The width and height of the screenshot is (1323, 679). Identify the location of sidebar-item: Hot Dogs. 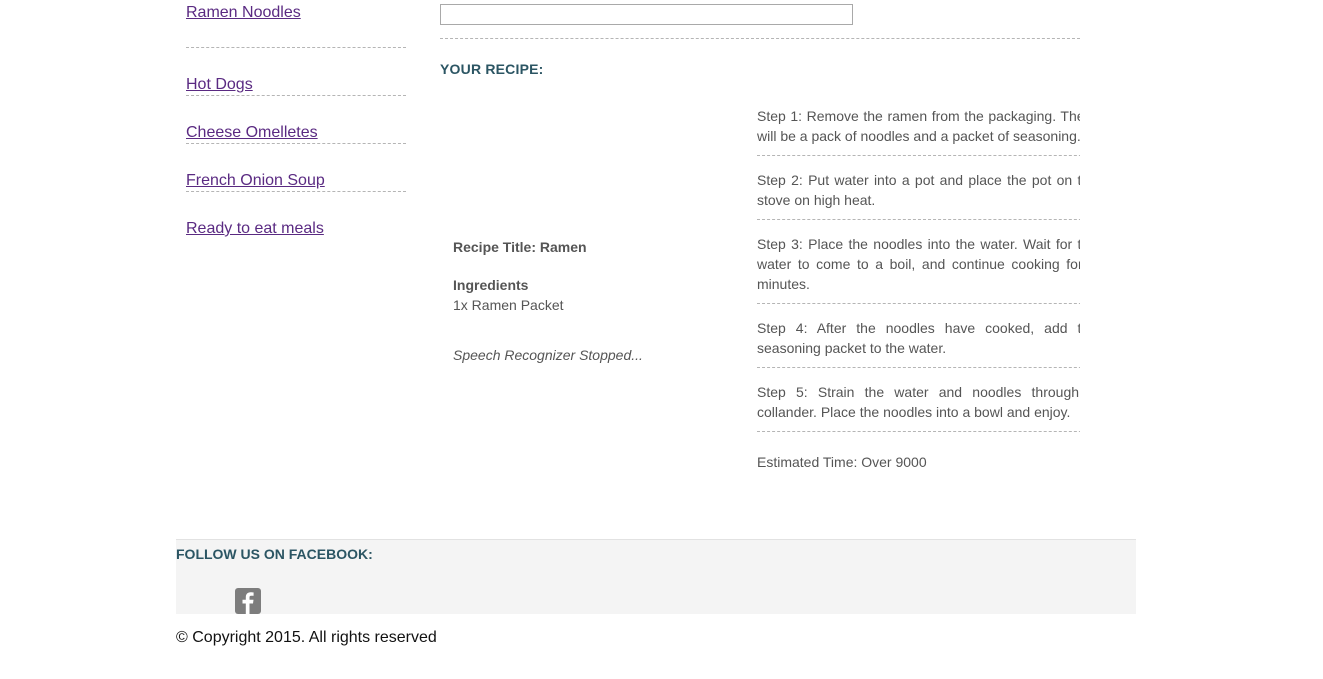
(296, 72).